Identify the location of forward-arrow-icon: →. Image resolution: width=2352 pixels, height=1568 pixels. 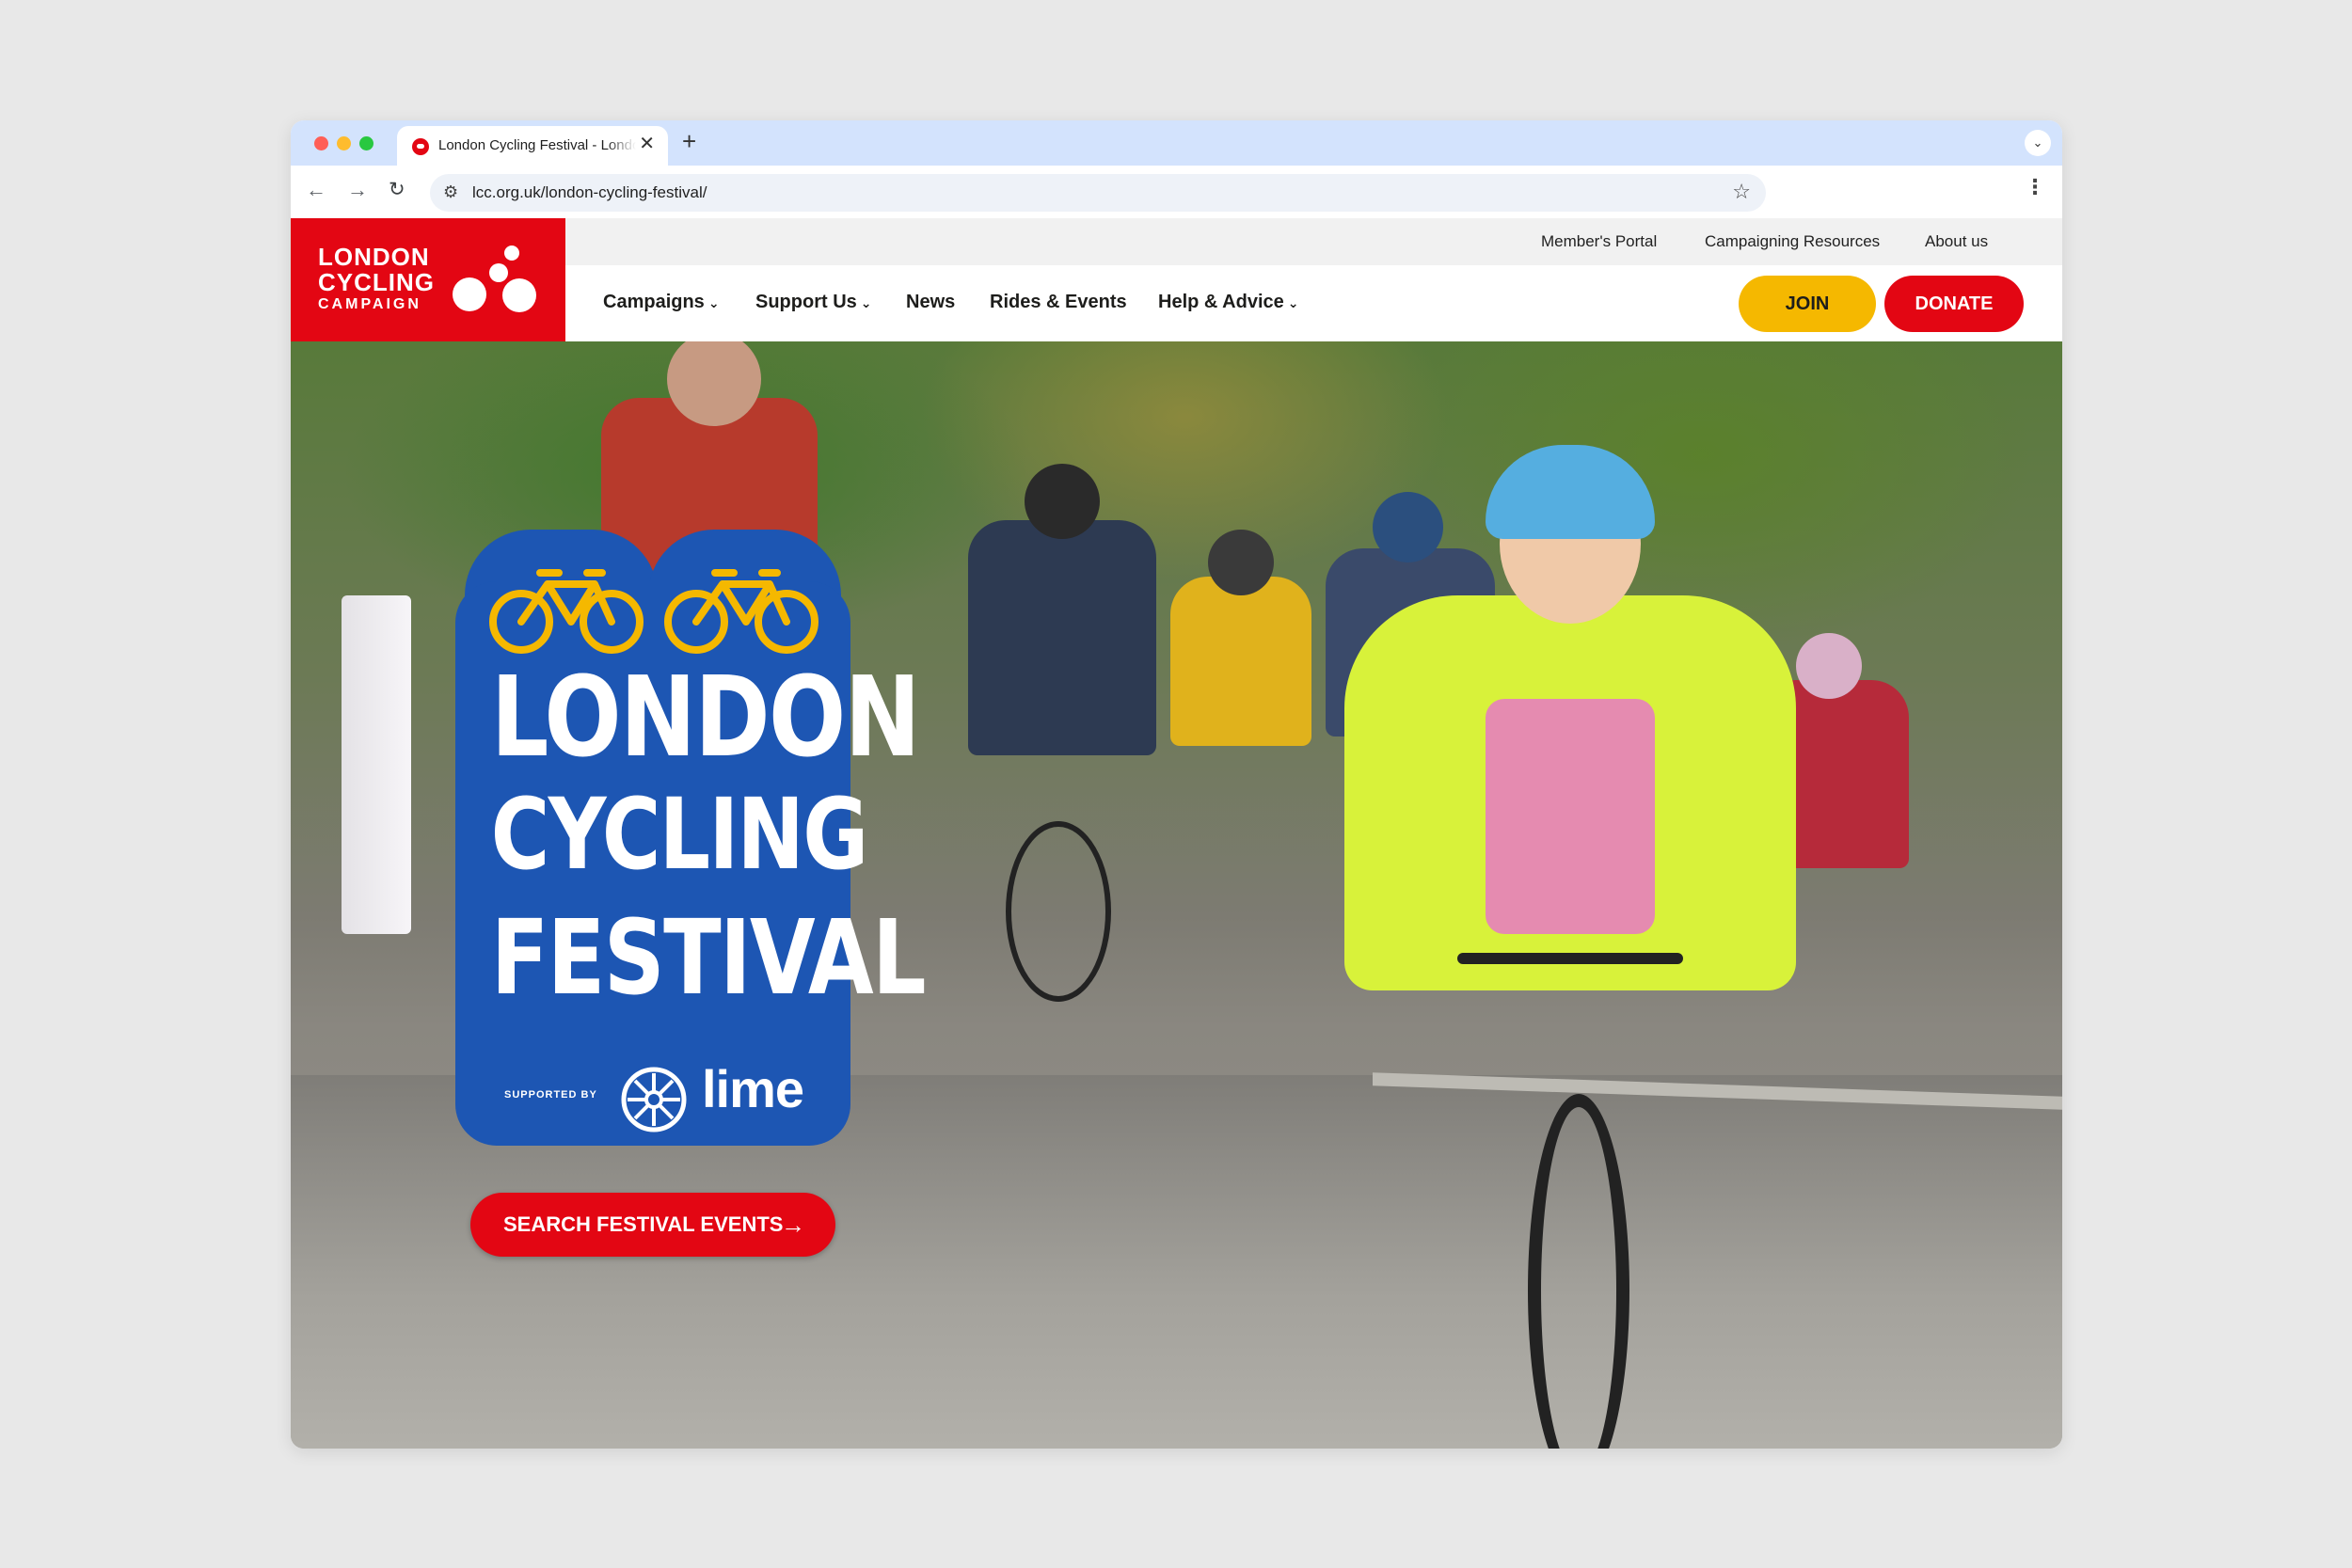
(357, 190).